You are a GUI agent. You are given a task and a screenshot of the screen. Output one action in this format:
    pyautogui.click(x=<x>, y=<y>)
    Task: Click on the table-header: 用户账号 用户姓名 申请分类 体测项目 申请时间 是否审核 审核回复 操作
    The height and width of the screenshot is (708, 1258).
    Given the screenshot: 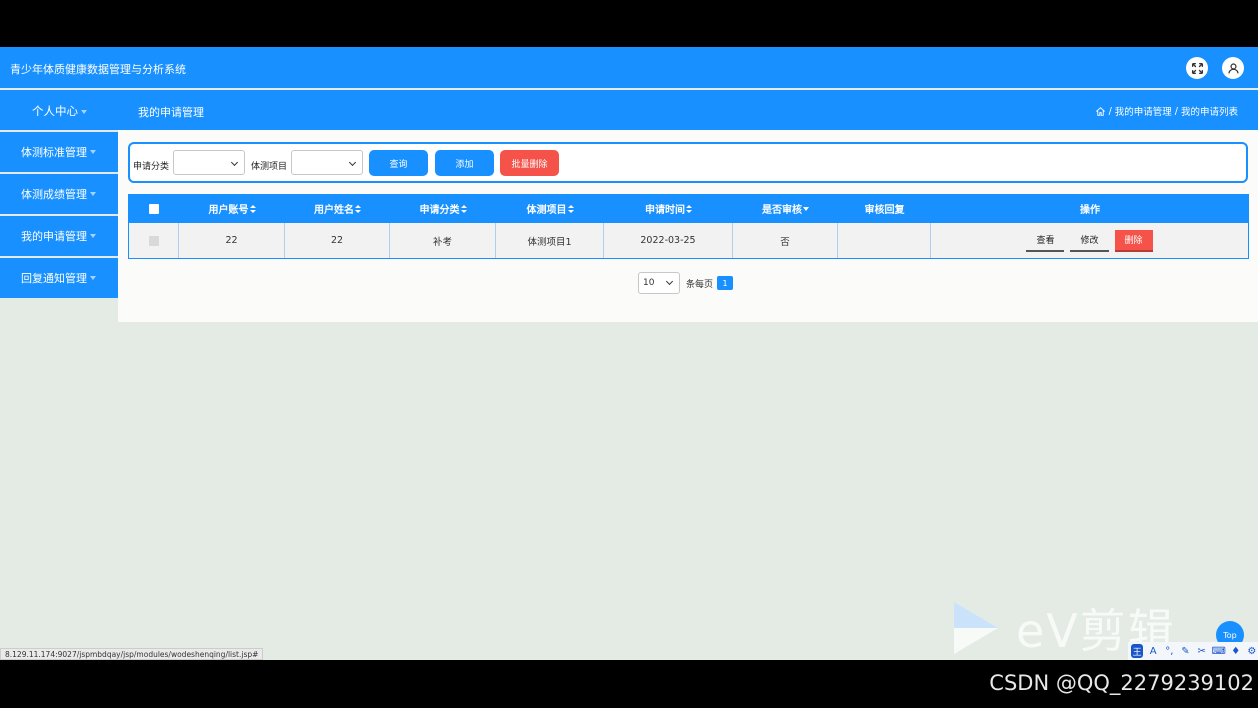 What is the action you would take?
    pyautogui.click(x=688, y=208)
    